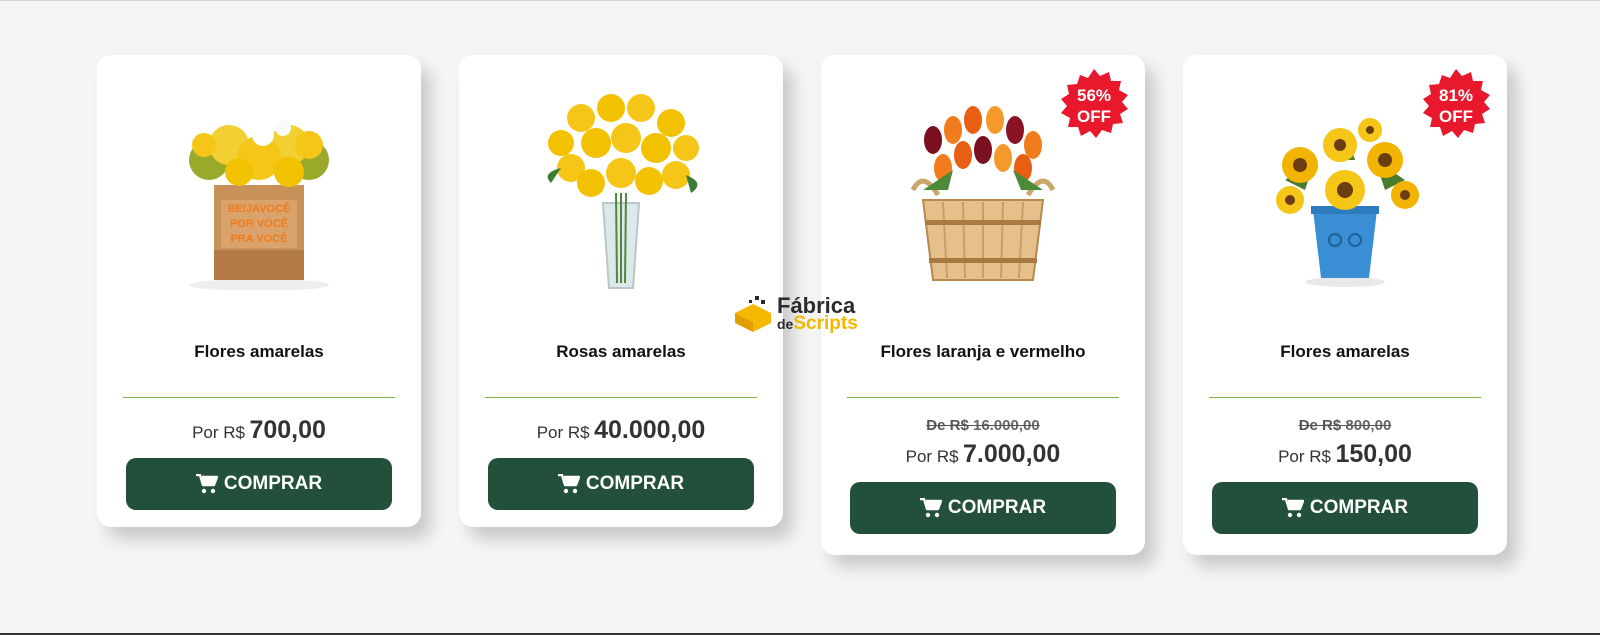 Image resolution: width=1600 pixels, height=635 pixels. Describe the element at coordinates (800, 0) in the screenshot. I see `top-border` at that location.